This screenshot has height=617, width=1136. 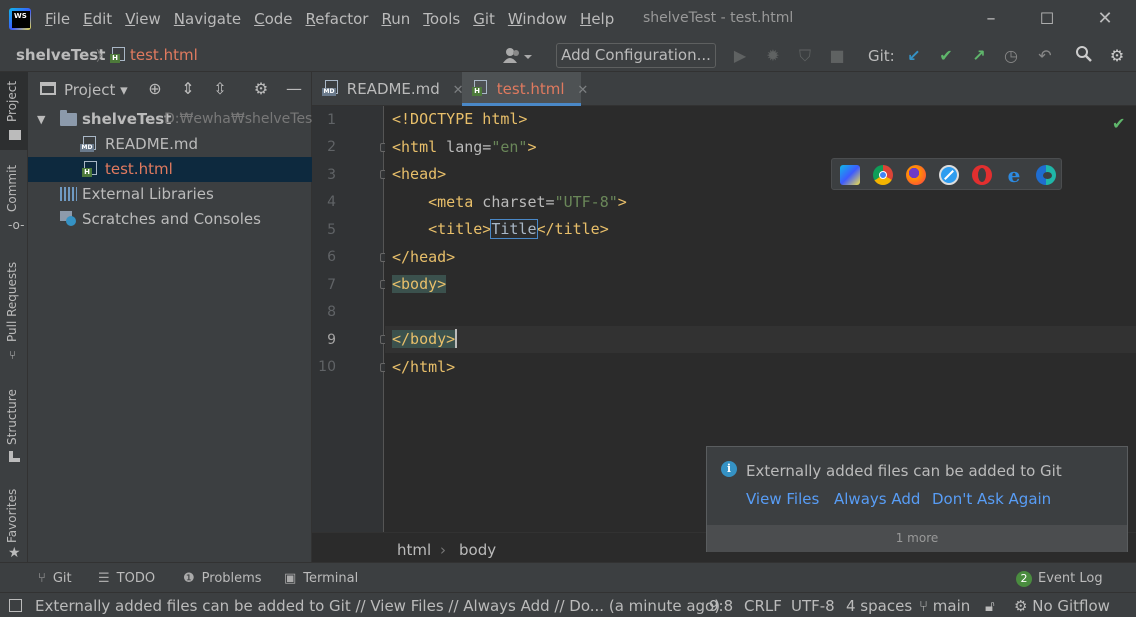 I want to click on breadcrumb-body: body, so click(x=477, y=550).